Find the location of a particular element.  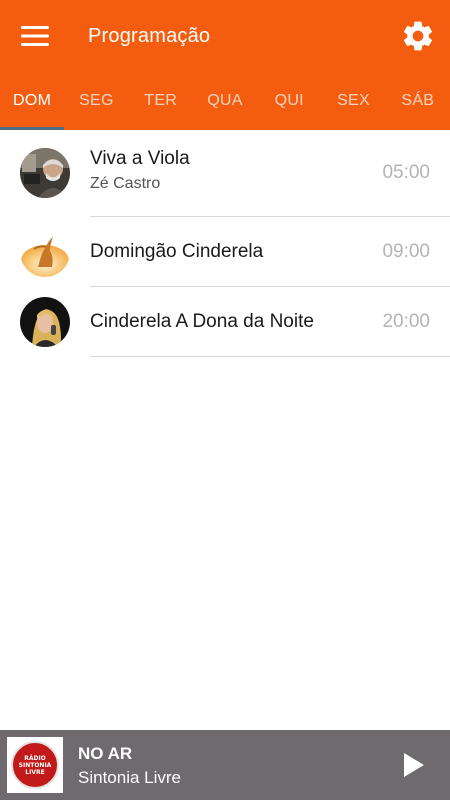

program-time: 09:00 is located at coordinates (406, 251).